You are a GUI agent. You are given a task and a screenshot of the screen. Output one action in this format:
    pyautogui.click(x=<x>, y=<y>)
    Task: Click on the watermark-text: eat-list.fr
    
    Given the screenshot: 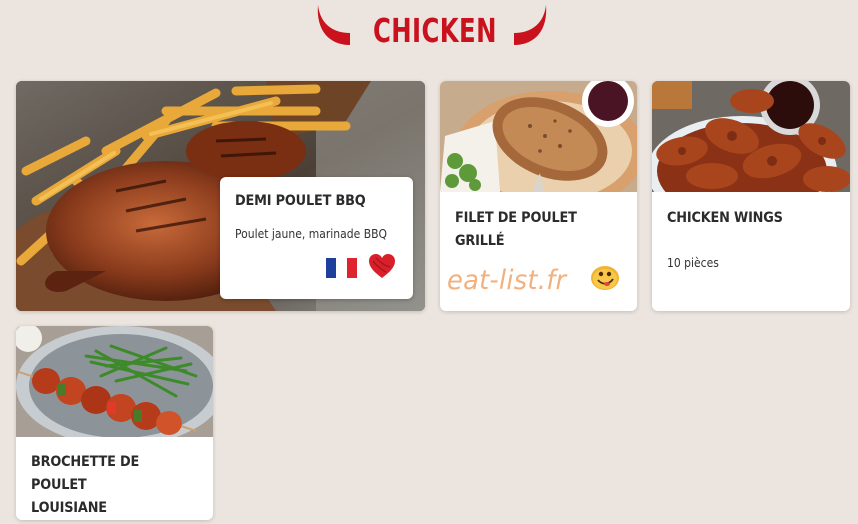 What is the action you would take?
    pyautogui.click(x=507, y=280)
    